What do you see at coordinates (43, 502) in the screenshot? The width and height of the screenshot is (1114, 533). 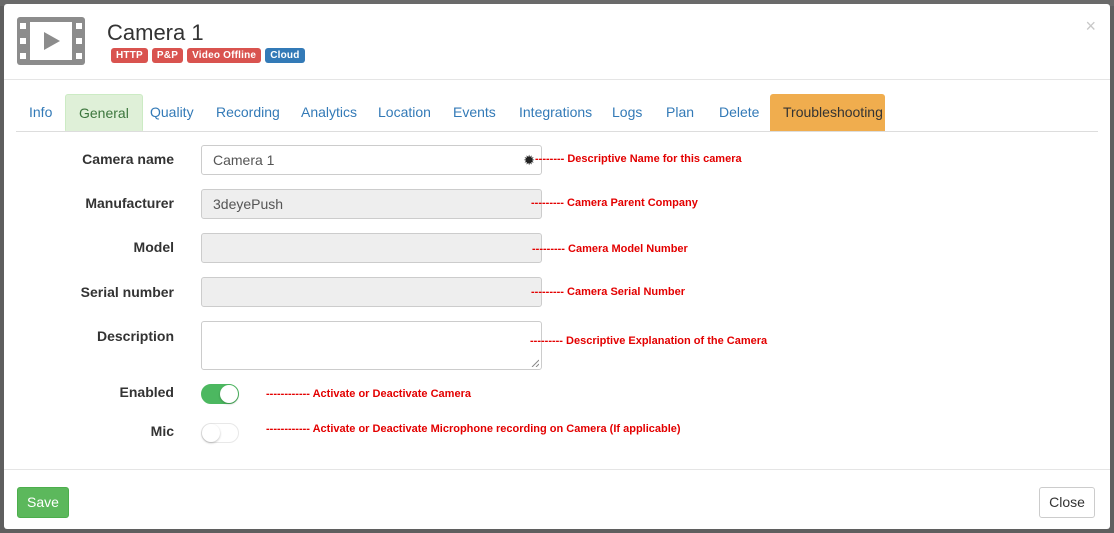 I see `save-button: Save` at bounding box center [43, 502].